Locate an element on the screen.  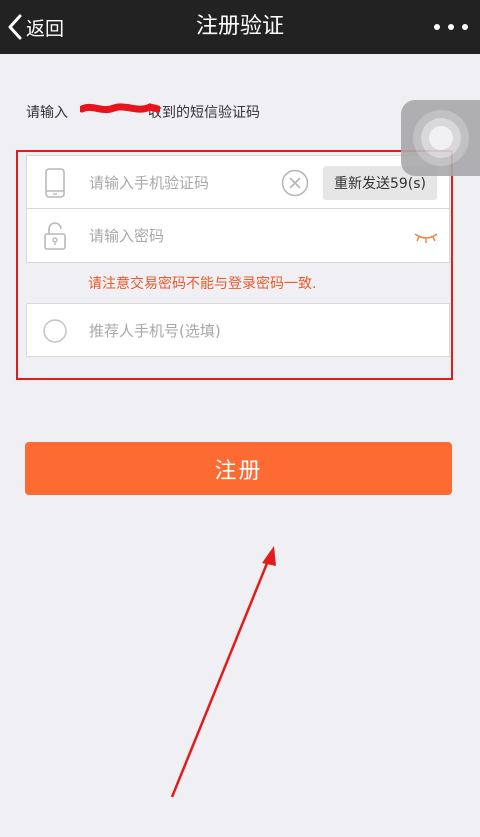
assistive-ring-inner is located at coordinates (441, 138).